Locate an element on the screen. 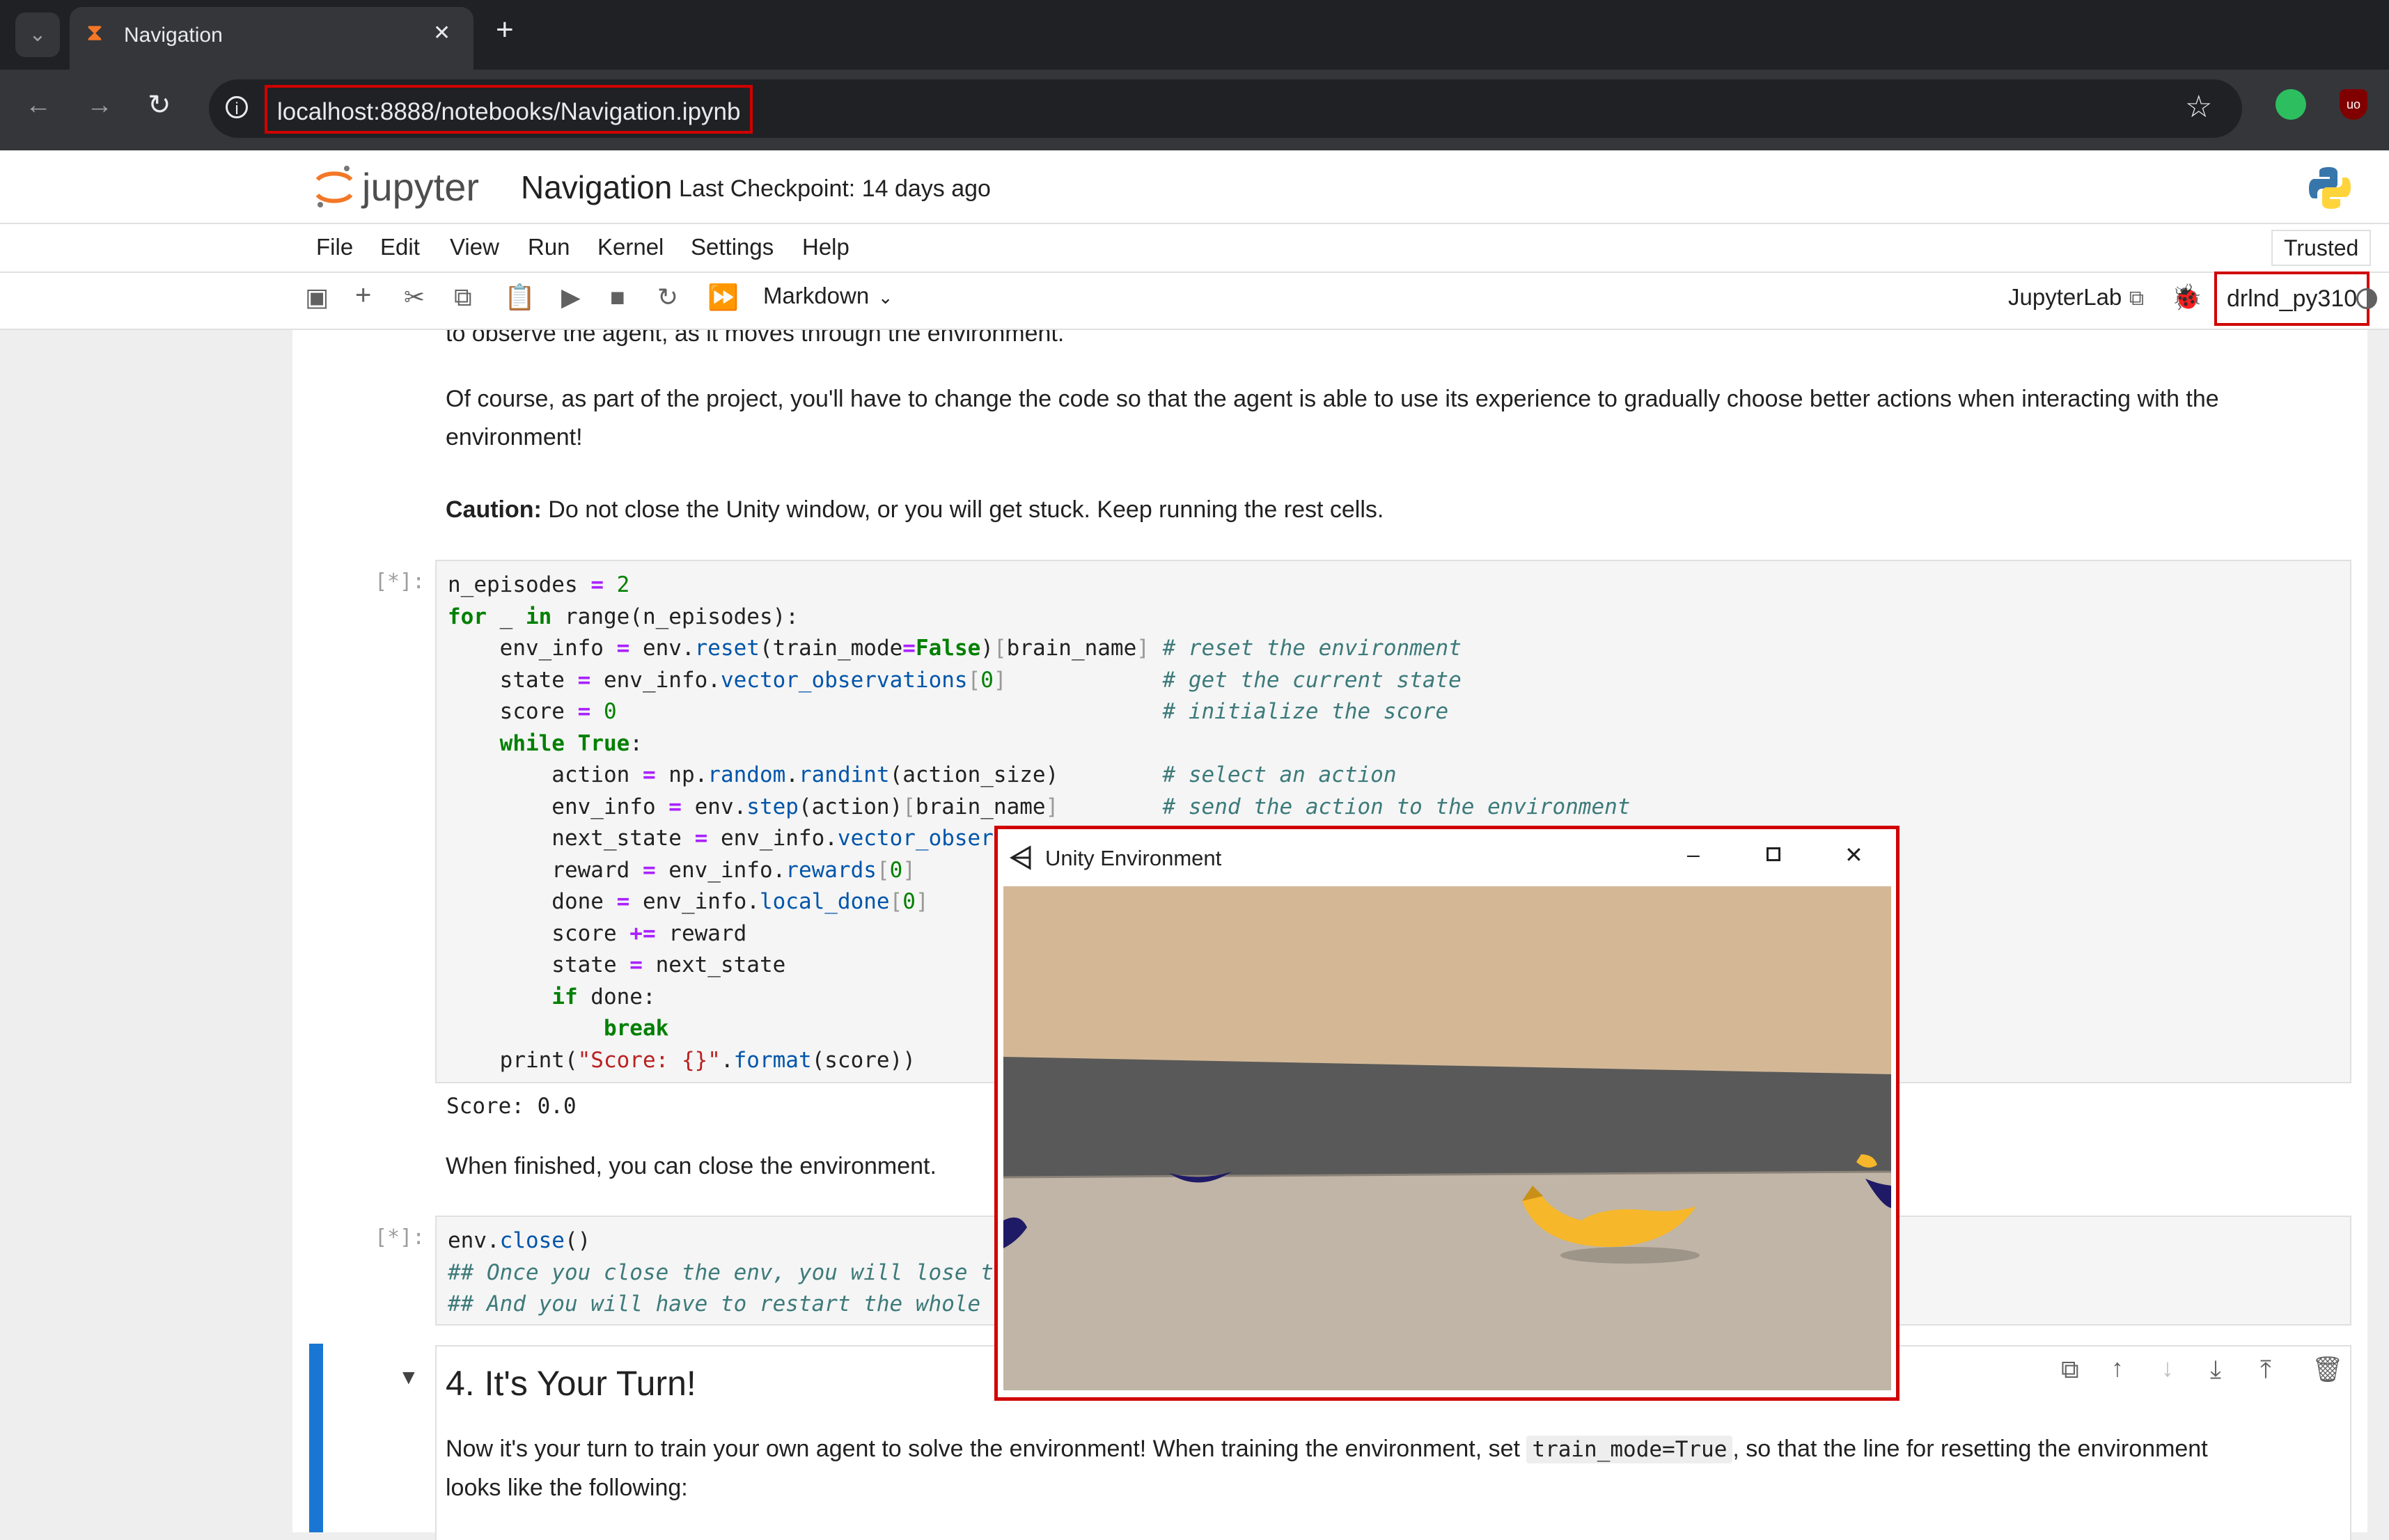  jupyterlab-label: JupyterLab is located at coordinates (2065, 297).